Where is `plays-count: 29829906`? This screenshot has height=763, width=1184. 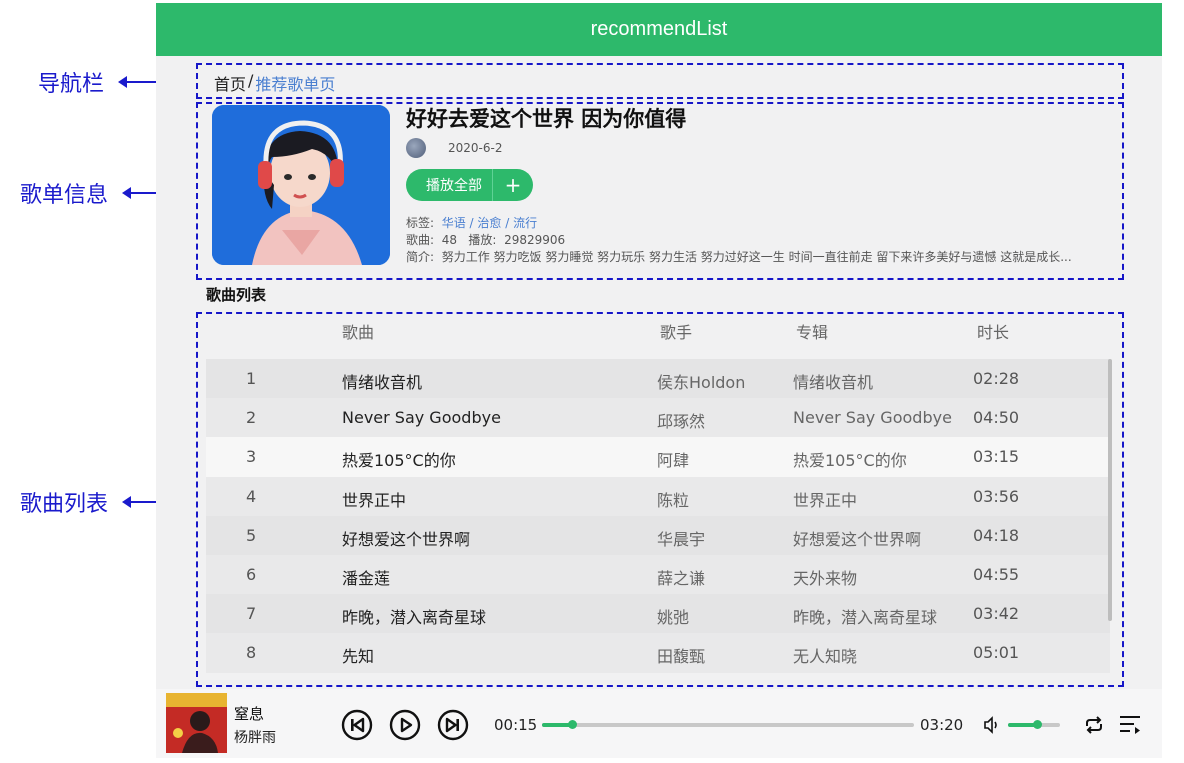 plays-count: 29829906 is located at coordinates (535, 240).